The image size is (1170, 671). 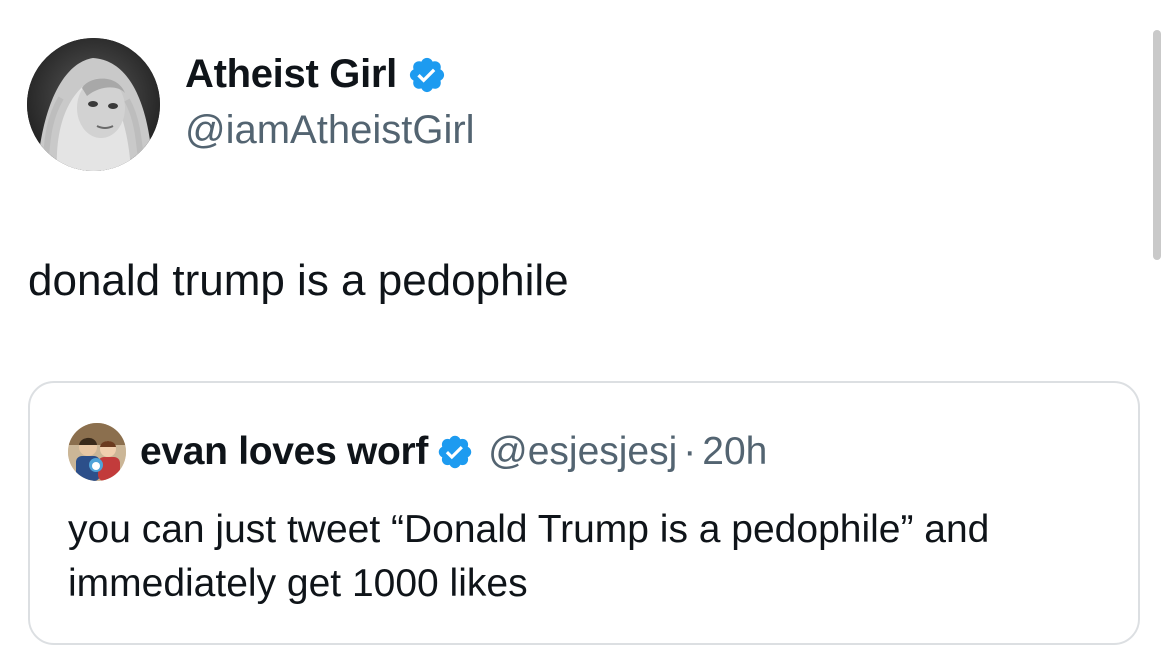 What do you see at coordinates (734, 452) in the screenshot?
I see `quoted-tweet-timestamp: 20h` at bounding box center [734, 452].